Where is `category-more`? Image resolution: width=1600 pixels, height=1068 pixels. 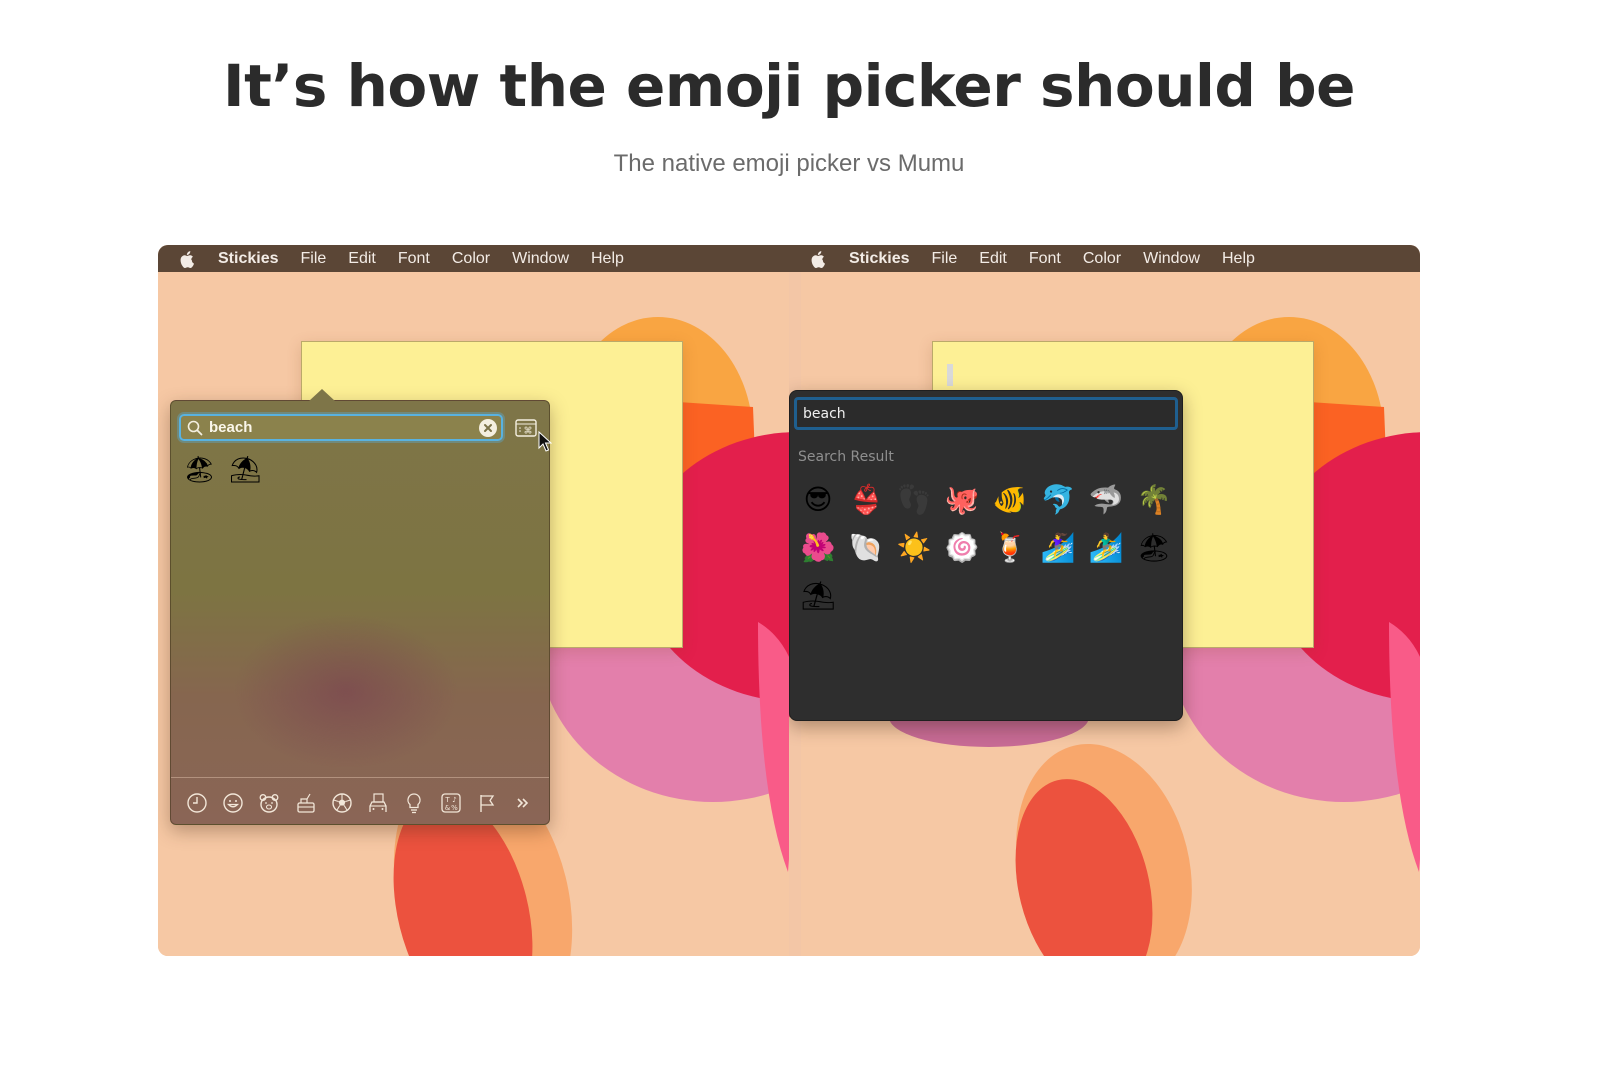
category-more is located at coordinates (523, 803).